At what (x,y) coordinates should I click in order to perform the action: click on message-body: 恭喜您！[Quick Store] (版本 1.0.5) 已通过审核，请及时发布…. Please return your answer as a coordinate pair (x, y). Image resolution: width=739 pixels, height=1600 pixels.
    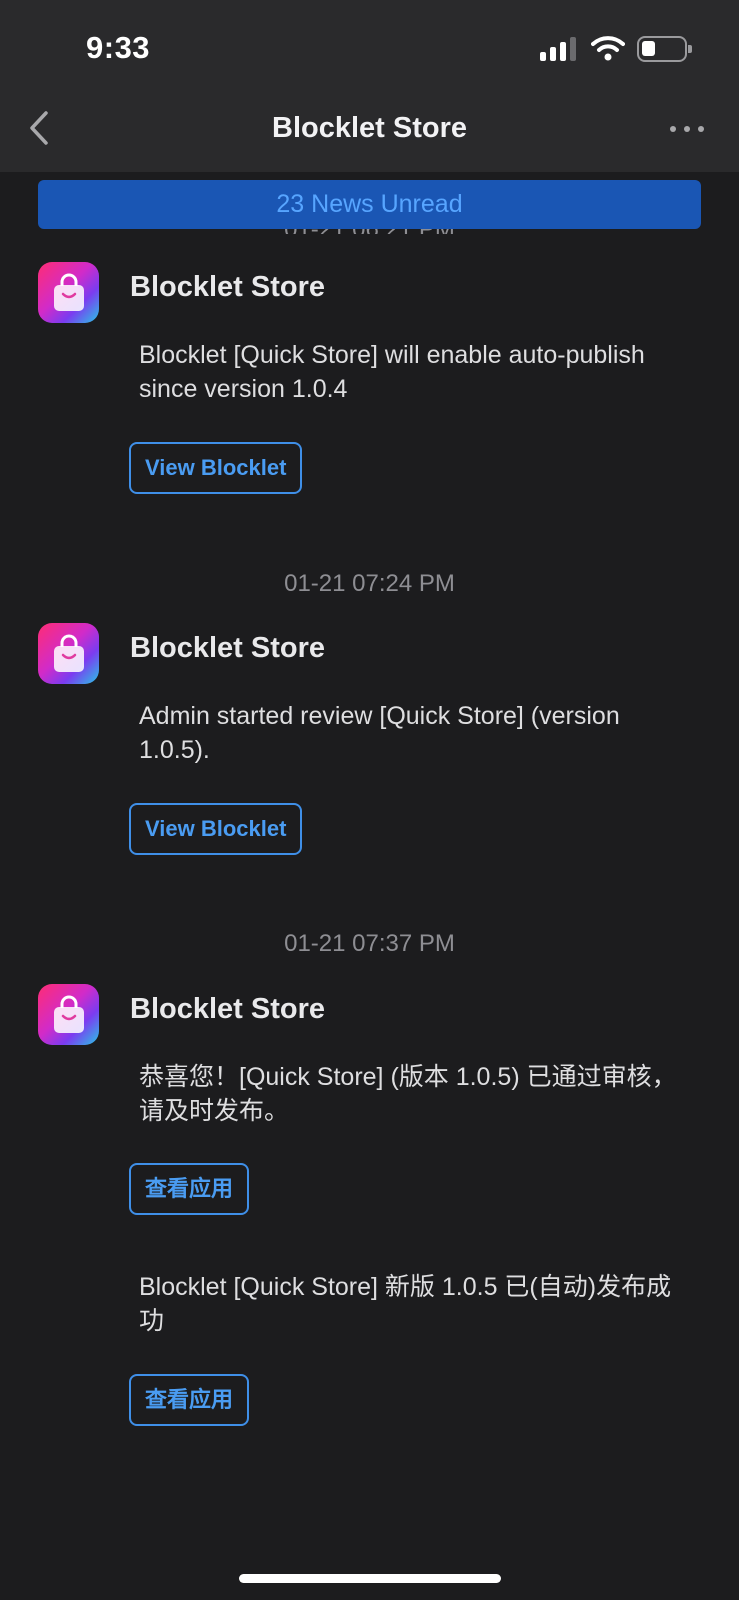
    Looking at the image, I should click on (408, 1094).